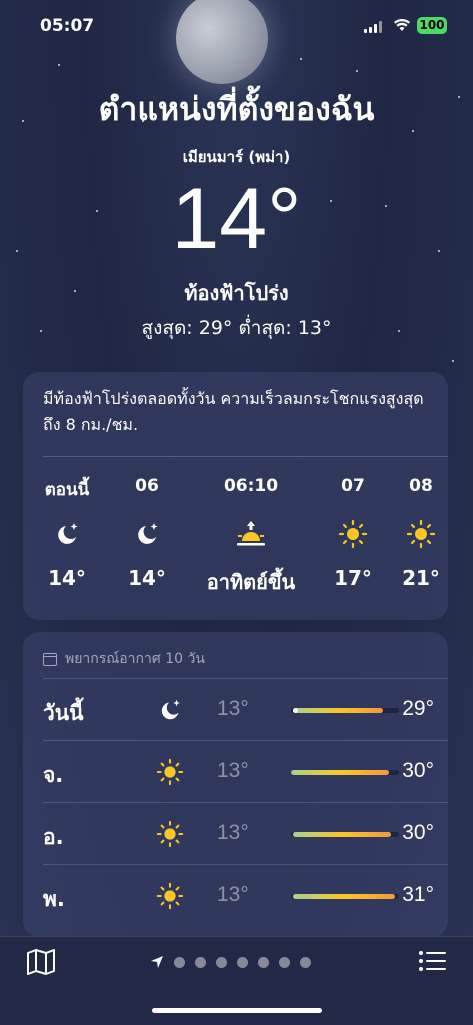 The image size is (473, 1025). I want to click on moon-image, so click(222, 42).